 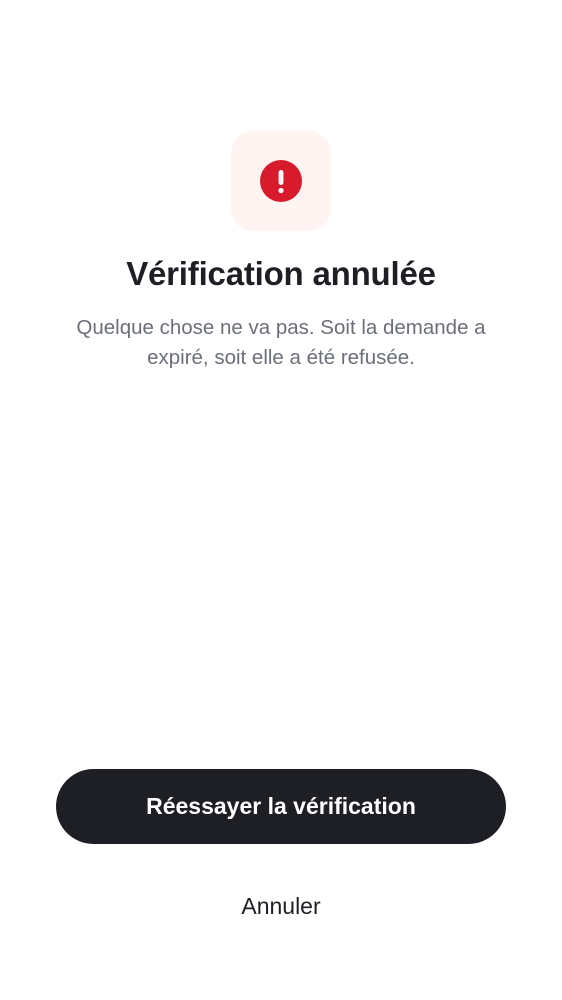 What do you see at coordinates (281, 806) in the screenshot?
I see `retry-verification-button: Réessayer la vérification` at bounding box center [281, 806].